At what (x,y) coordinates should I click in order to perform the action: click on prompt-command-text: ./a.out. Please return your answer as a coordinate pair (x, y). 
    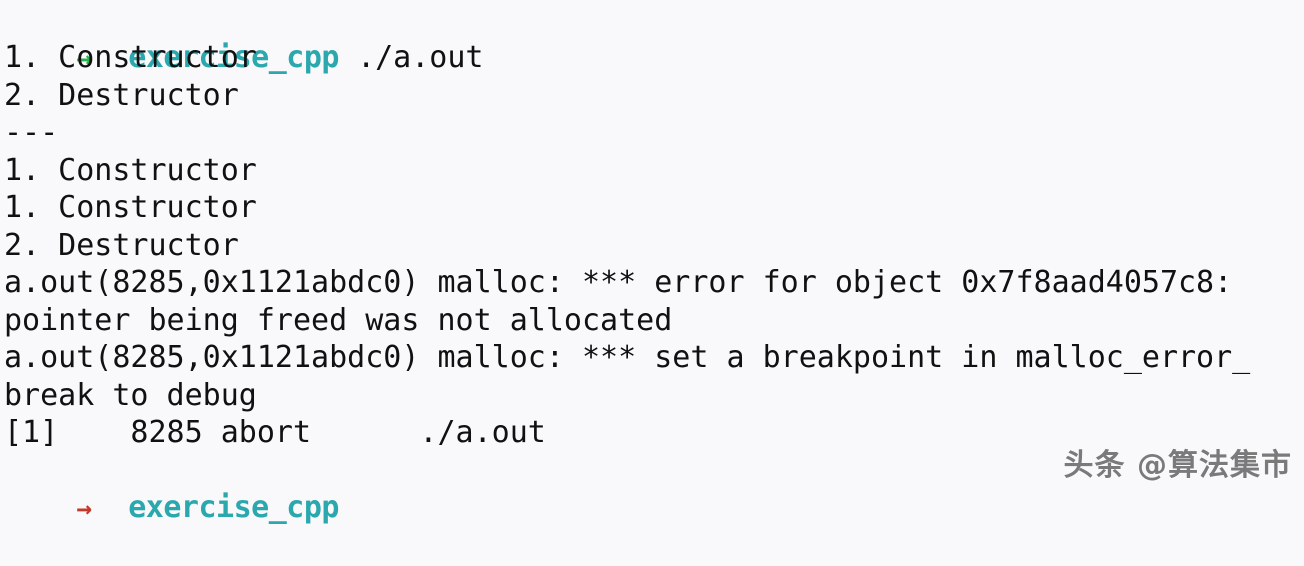
    Looking at the image, I should click on (420, 57).